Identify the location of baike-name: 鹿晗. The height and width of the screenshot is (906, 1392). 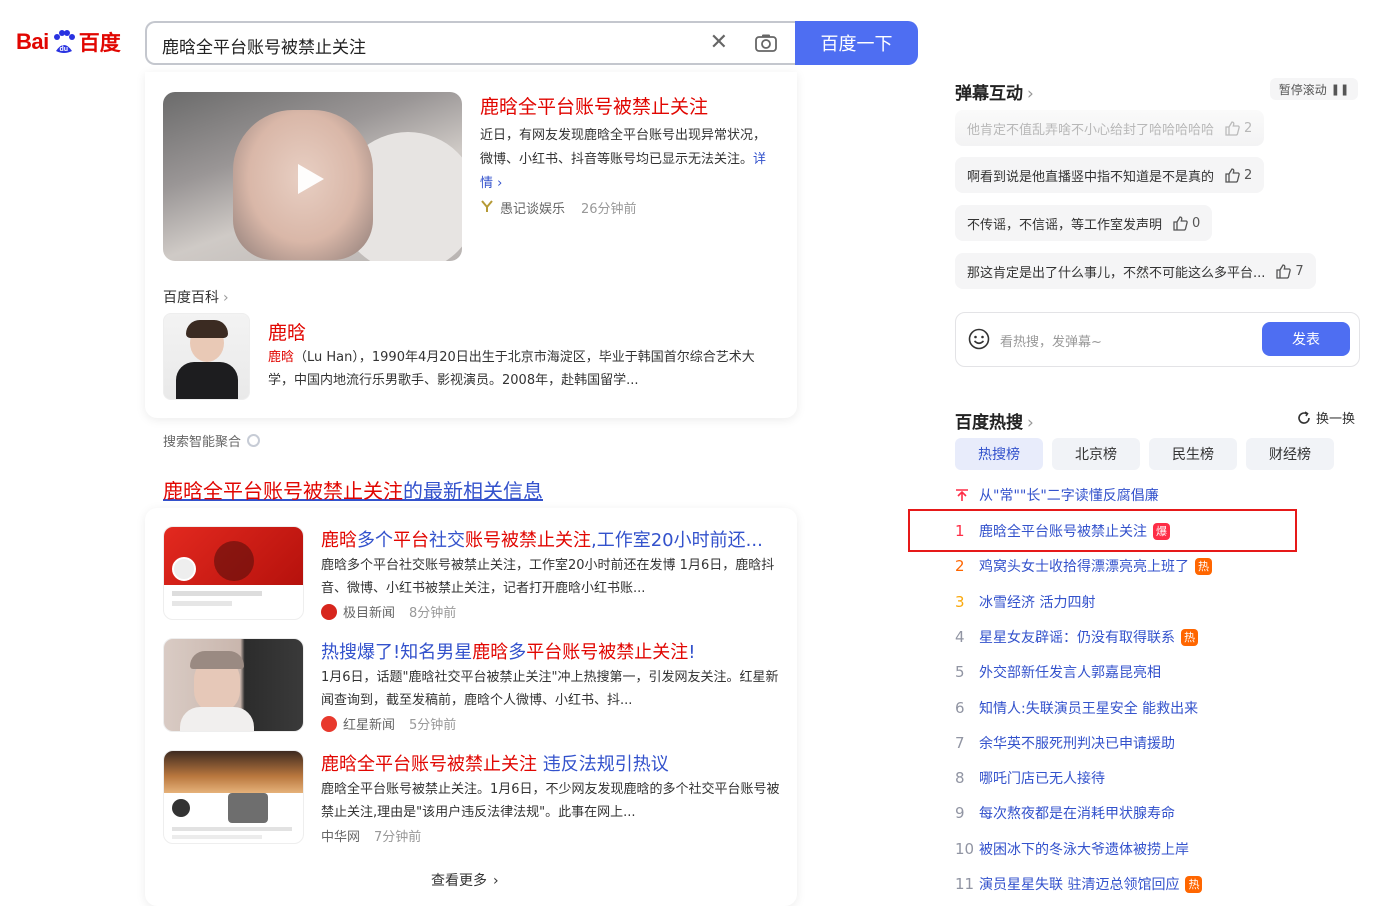
(287, 331).